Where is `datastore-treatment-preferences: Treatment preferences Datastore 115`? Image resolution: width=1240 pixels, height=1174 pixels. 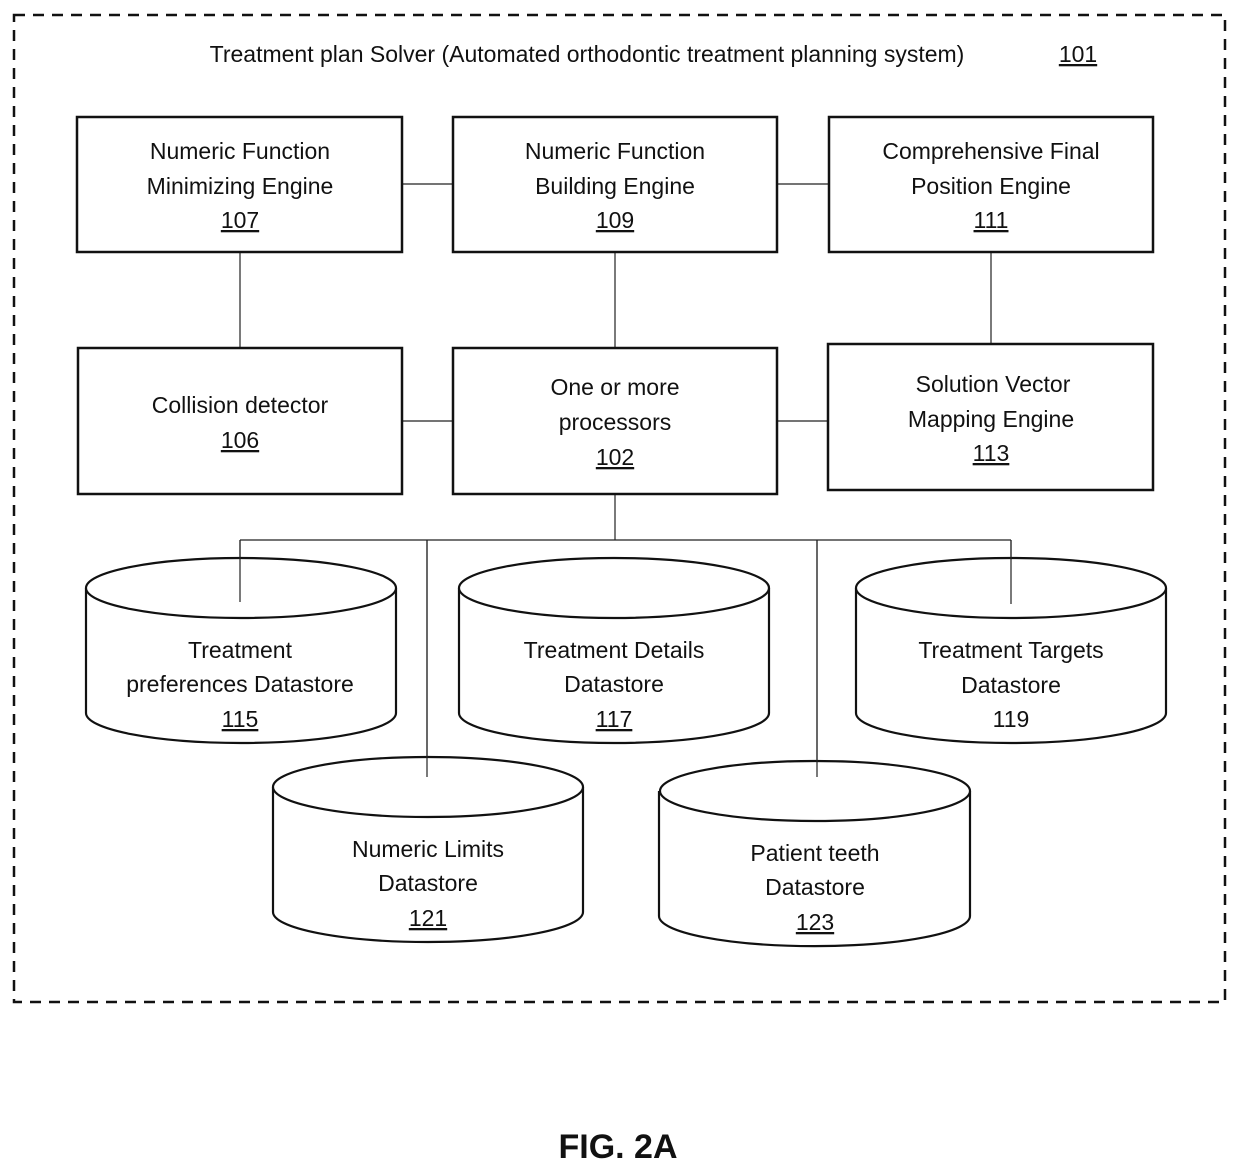
datastore-treatment-preferences: Treatment preferences Datastore 115 is located at coordinates (241, 642).